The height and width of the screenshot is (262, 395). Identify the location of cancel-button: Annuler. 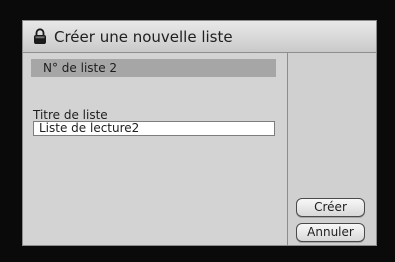
(330, 232).